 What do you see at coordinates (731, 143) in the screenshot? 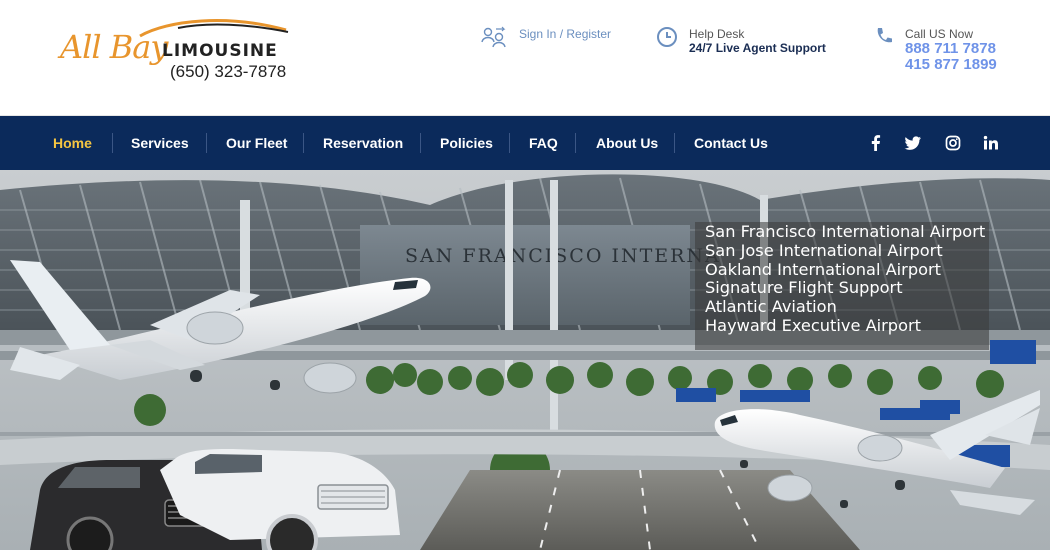
I see `nav-contact-us: Contact Us` at bounding box center [731, 143].